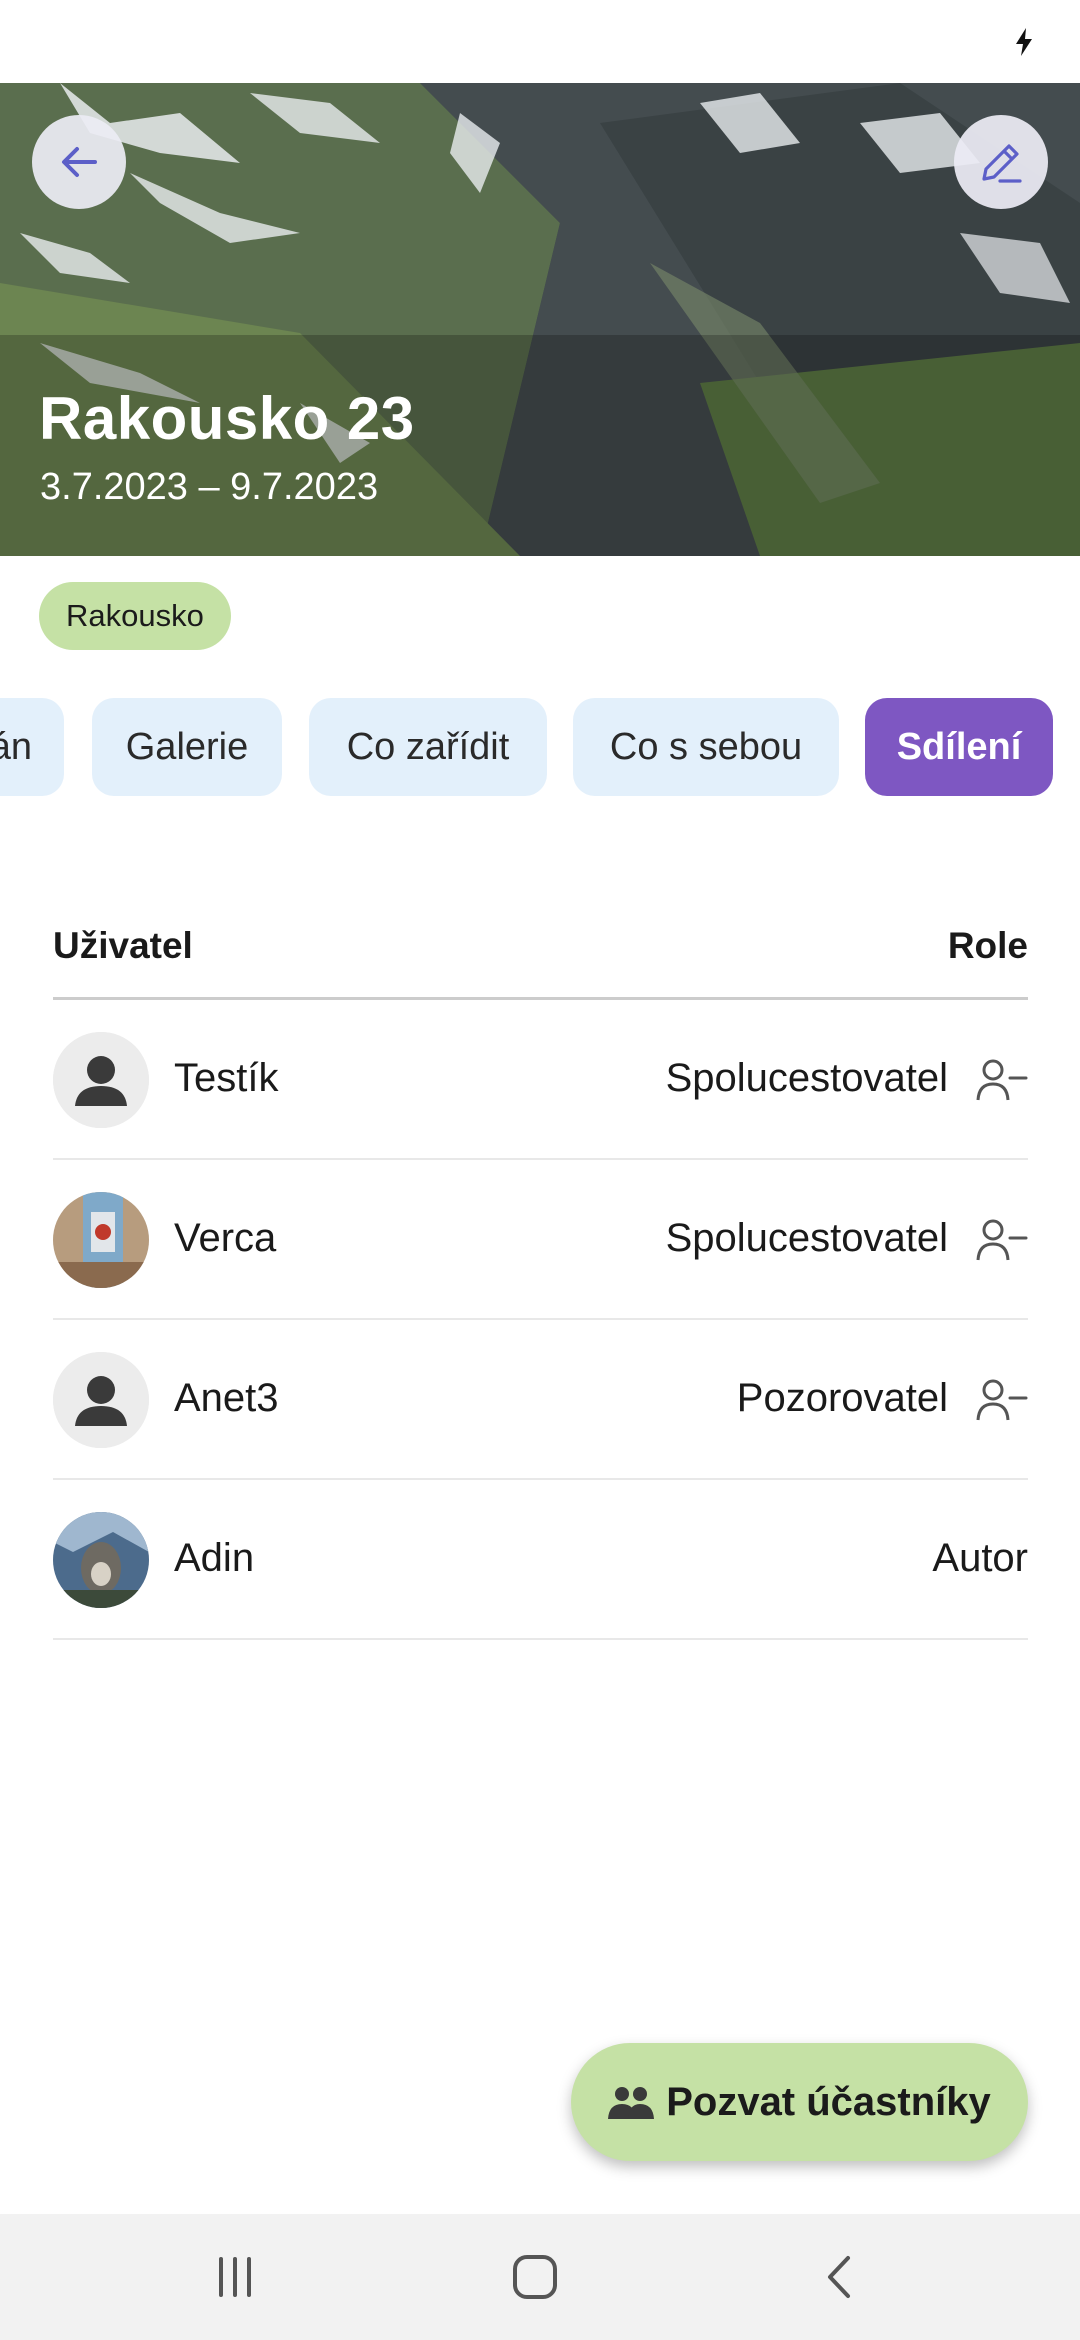 The width and height of the screenshot is (1080, 2340). What do you see at coordinates (187, 747) in the screenshot?
I see `tab-gallery: Galerie` at bounding box center [187, 747].